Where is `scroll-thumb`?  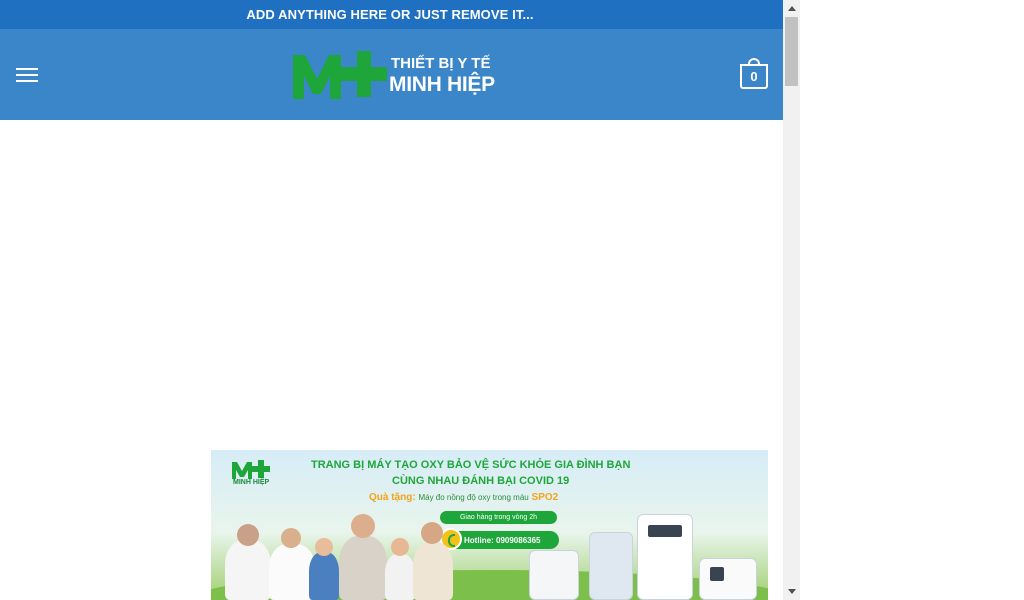
scroll-thumb is located at coordinates (791, 51).